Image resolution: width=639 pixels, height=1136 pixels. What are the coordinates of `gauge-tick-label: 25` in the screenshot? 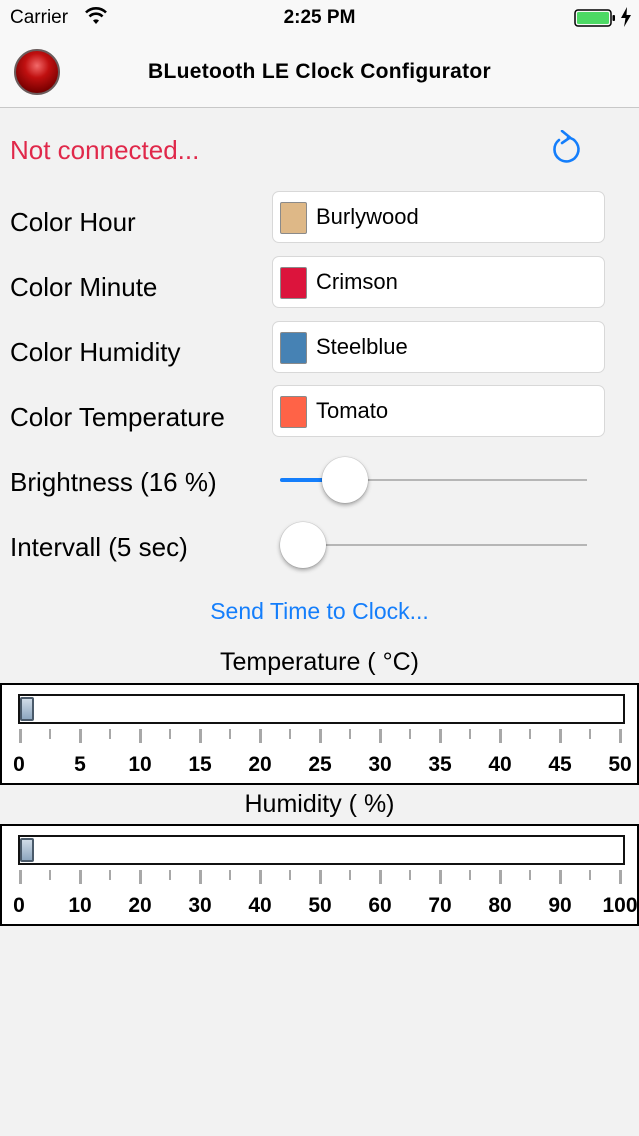 It's located at (320, 764).